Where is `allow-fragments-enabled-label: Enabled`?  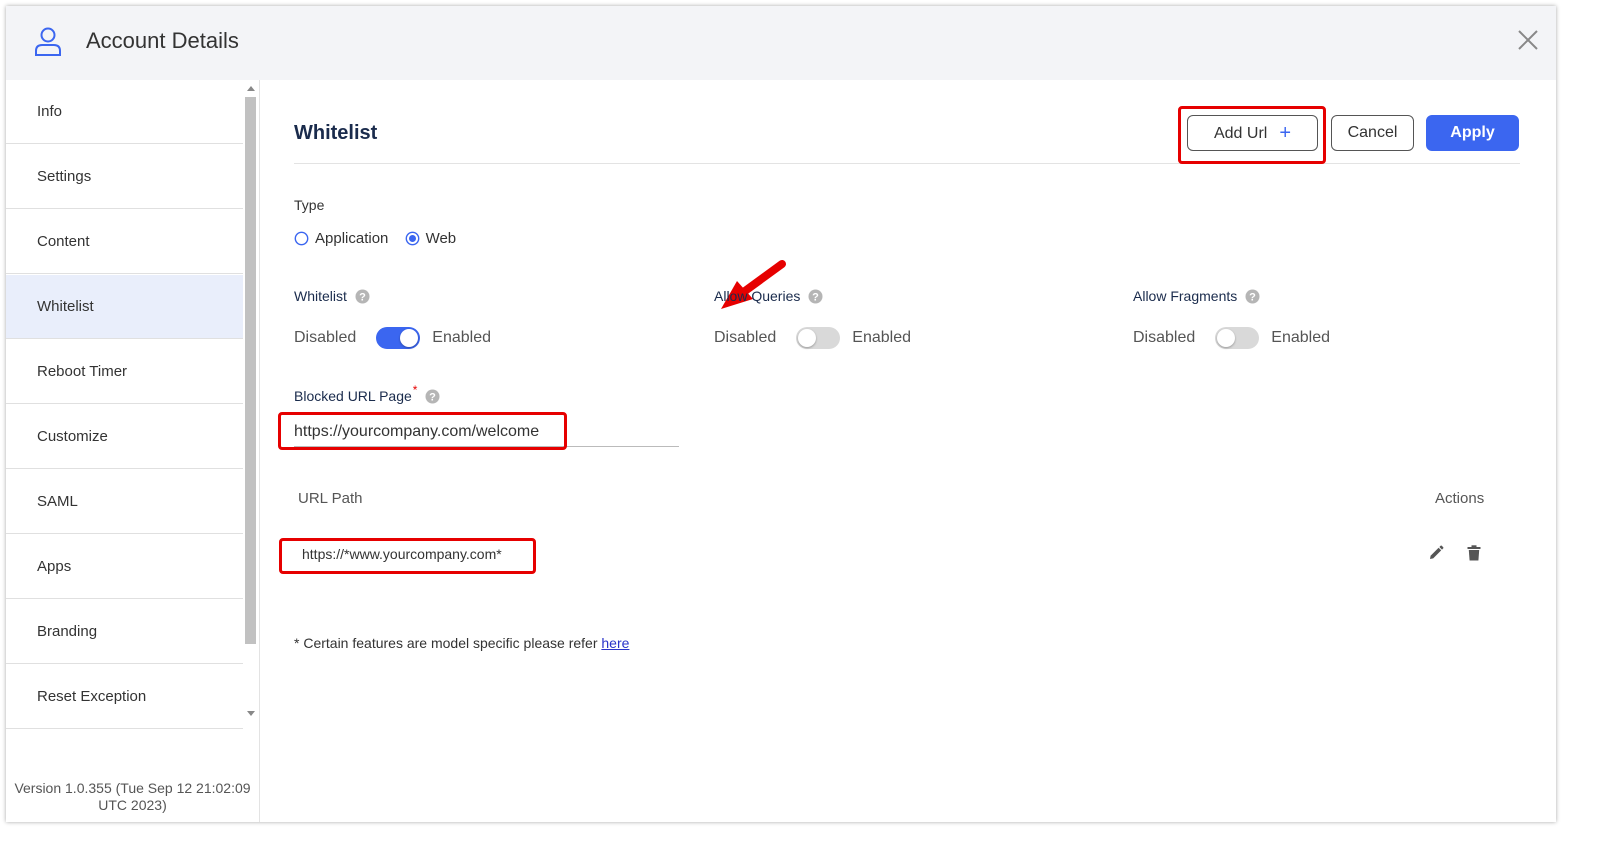 allow-fragments-enabled-label: Enabled is located at coordinates (1300, 337).